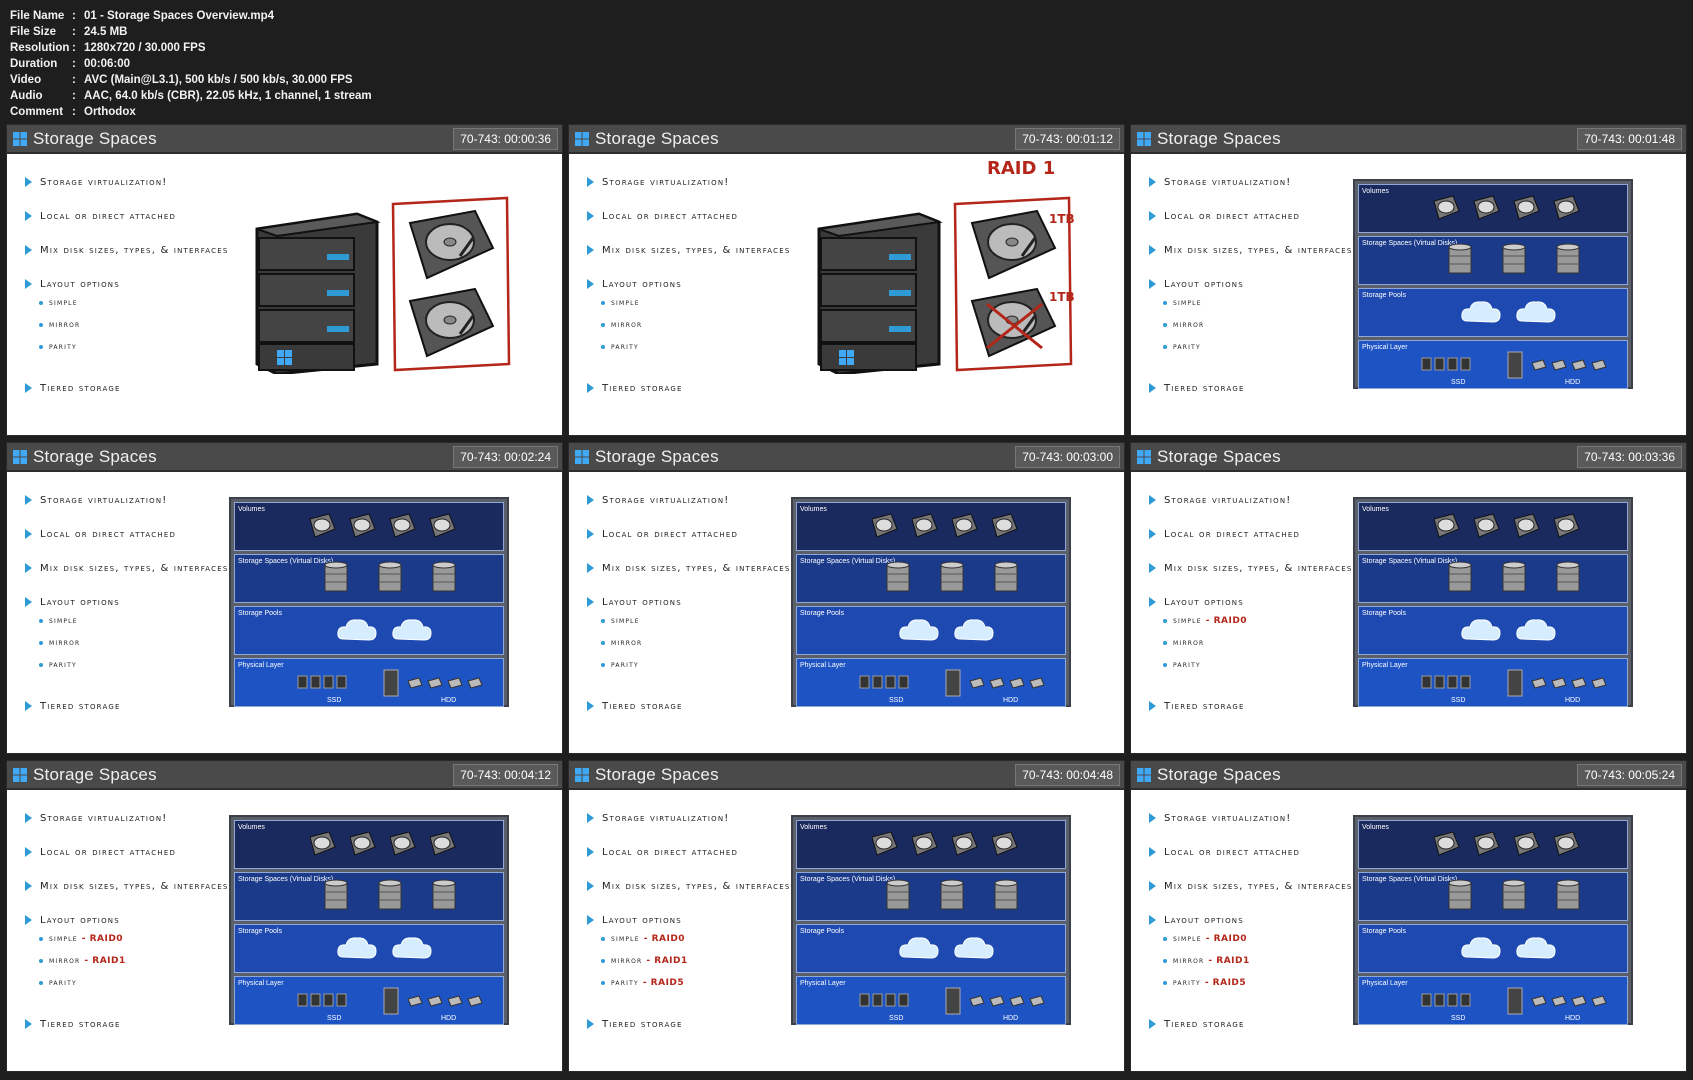 The width and height of the screenshot is (1693, 1080). Describe the element at coordinates (1458, 700) in the screenshot. I see `ssd-label: SSD` at that location.